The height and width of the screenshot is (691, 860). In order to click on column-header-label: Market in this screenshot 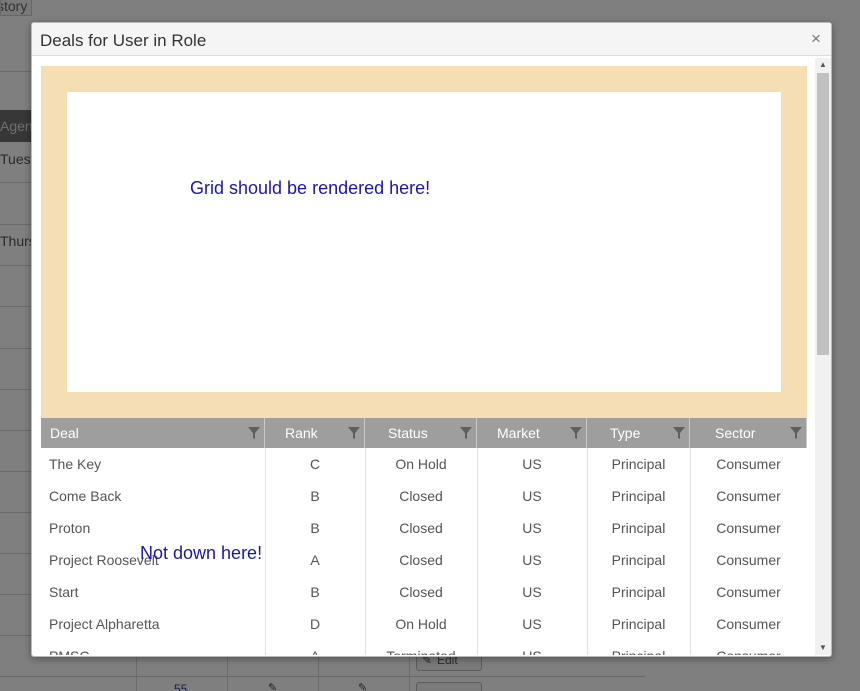, I will do `click(518, 433)`.